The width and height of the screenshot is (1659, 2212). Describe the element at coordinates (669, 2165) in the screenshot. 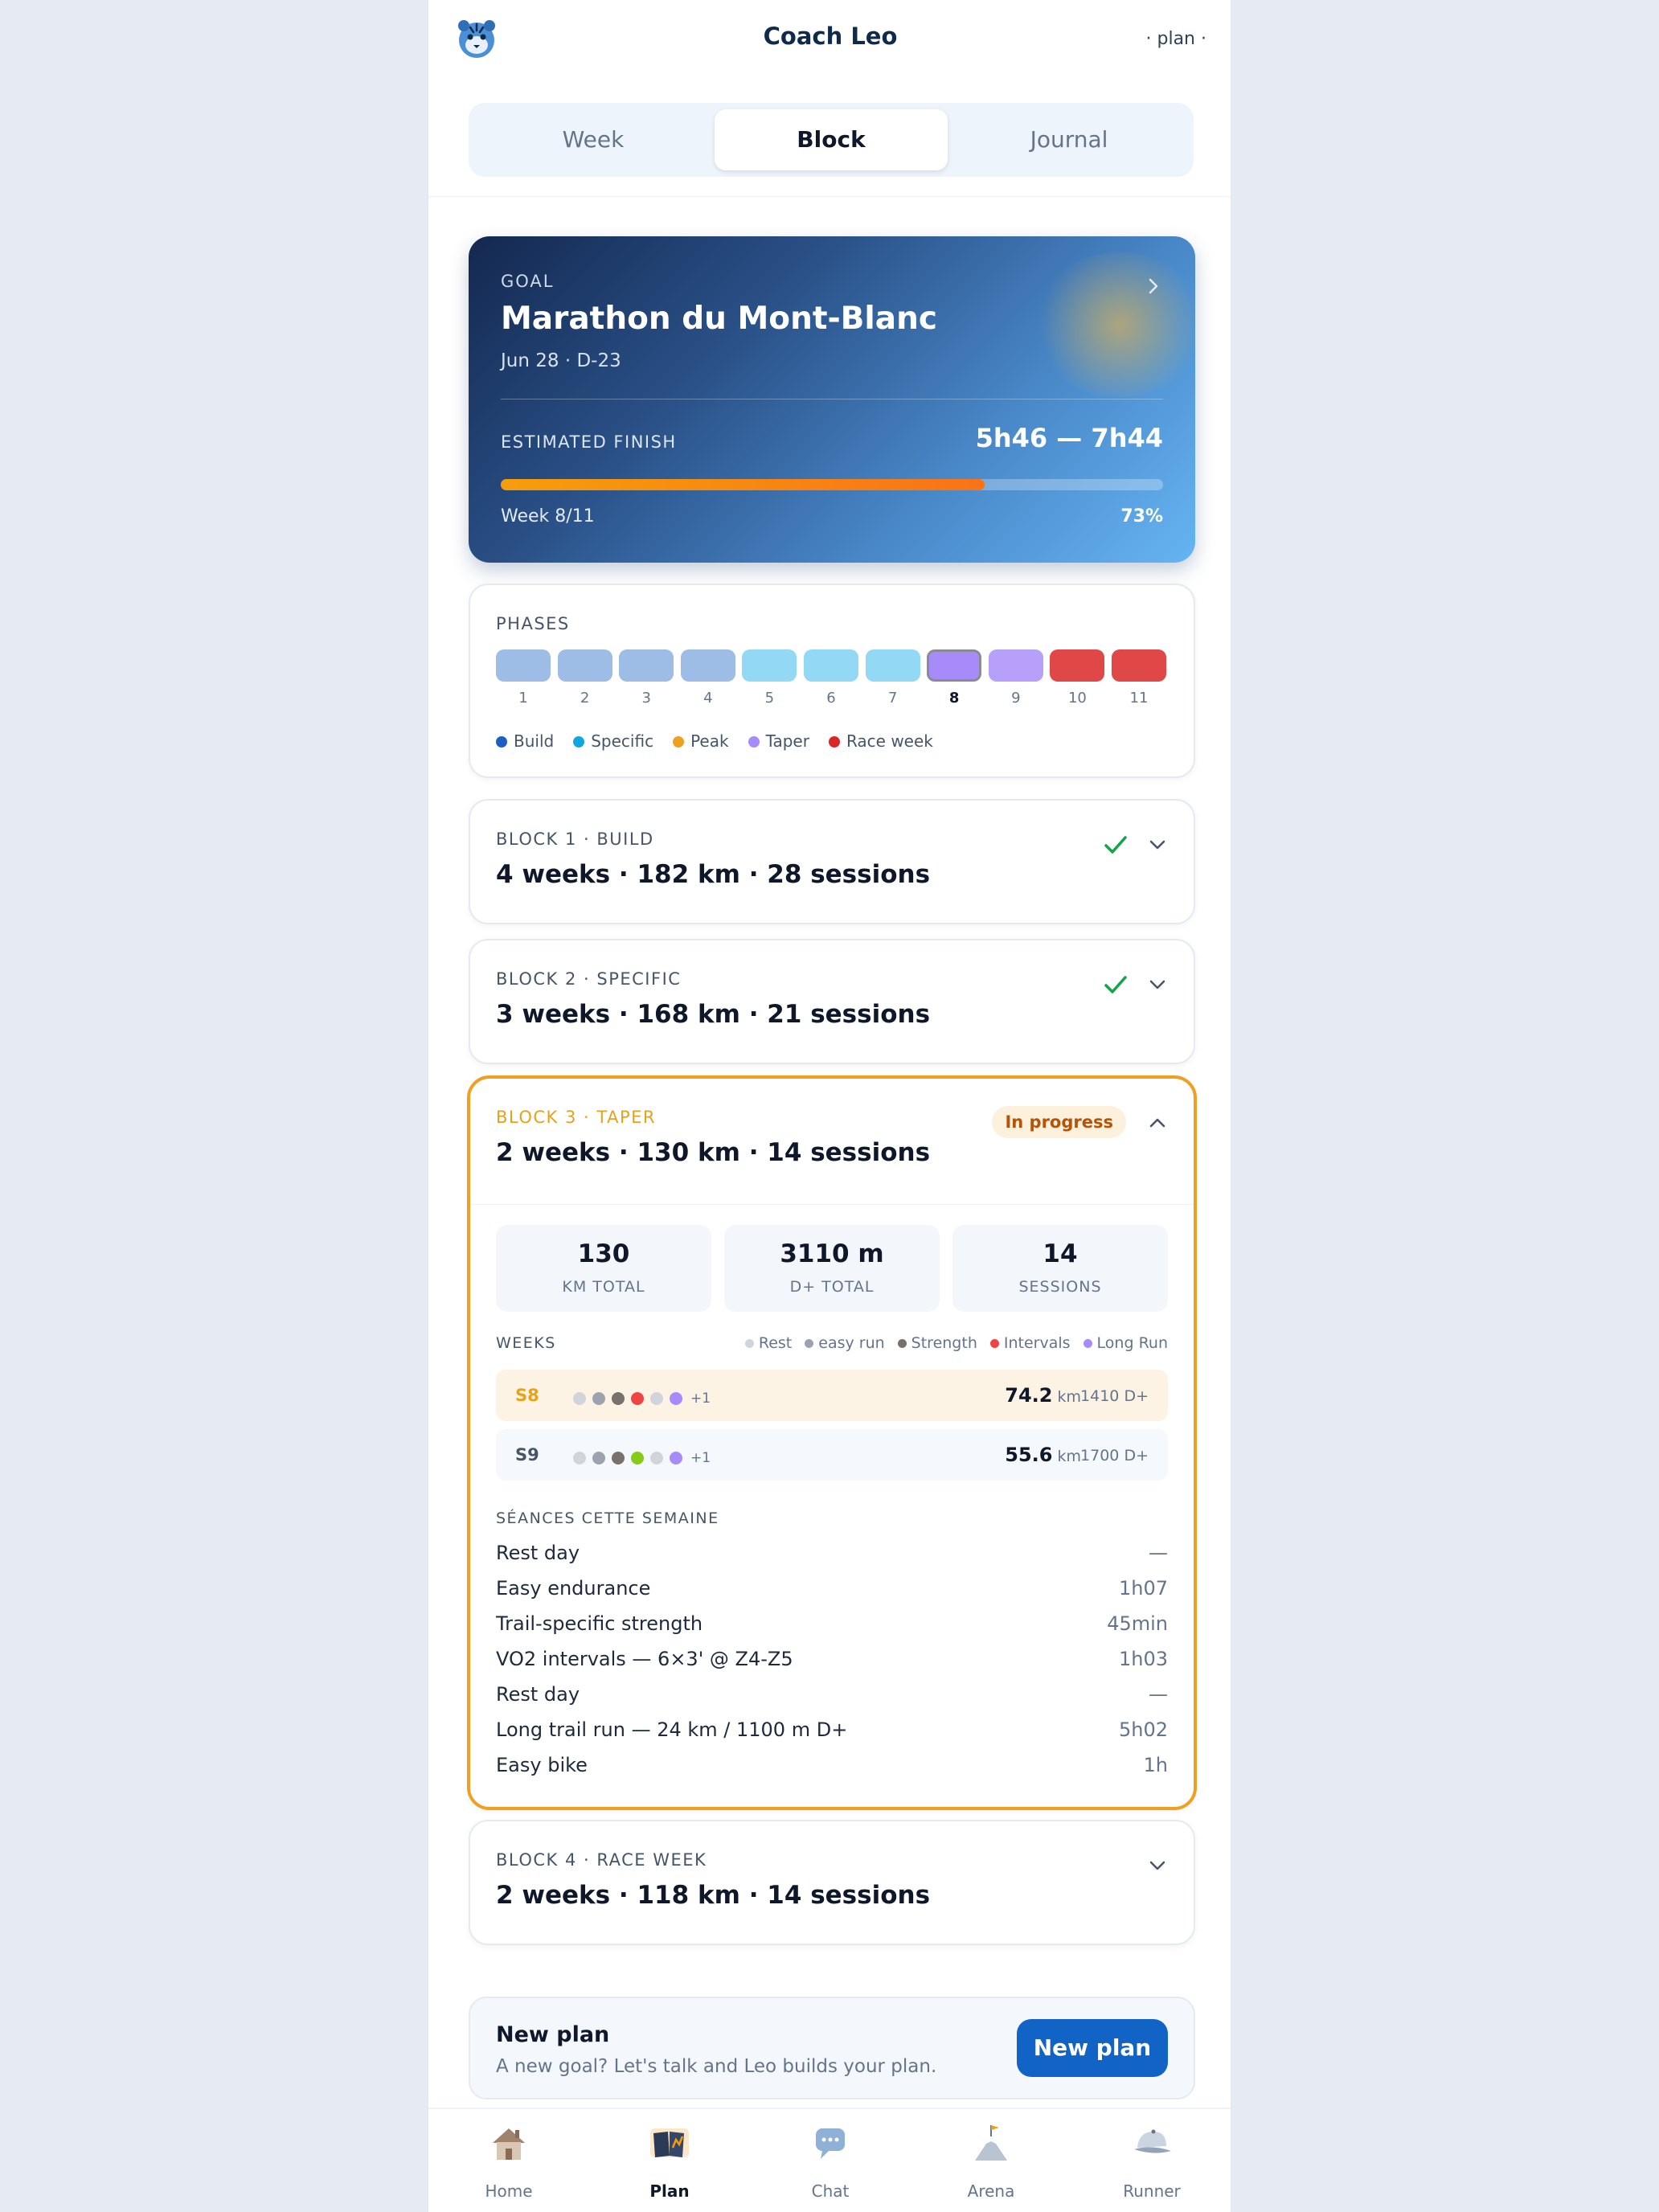

I see `tabbar-plan: Plan` at that location.